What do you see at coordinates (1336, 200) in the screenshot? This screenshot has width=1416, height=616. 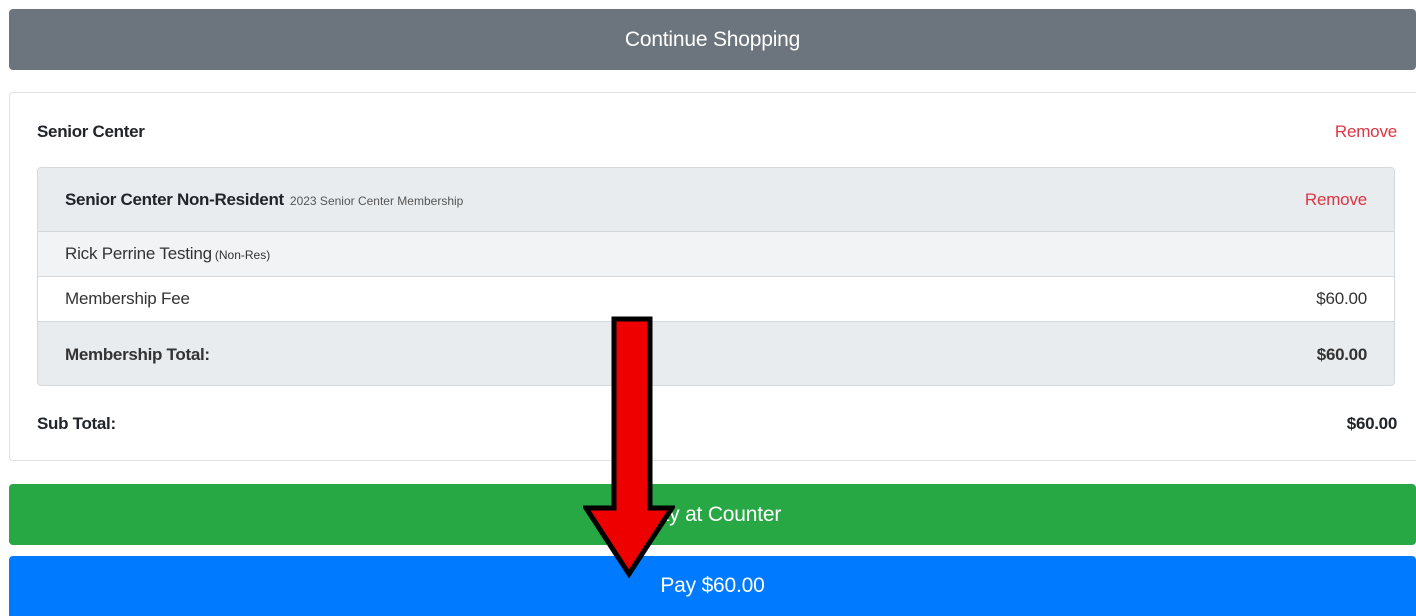 I see `remove-item-link: Remove` at bounding box center [1336, 200].